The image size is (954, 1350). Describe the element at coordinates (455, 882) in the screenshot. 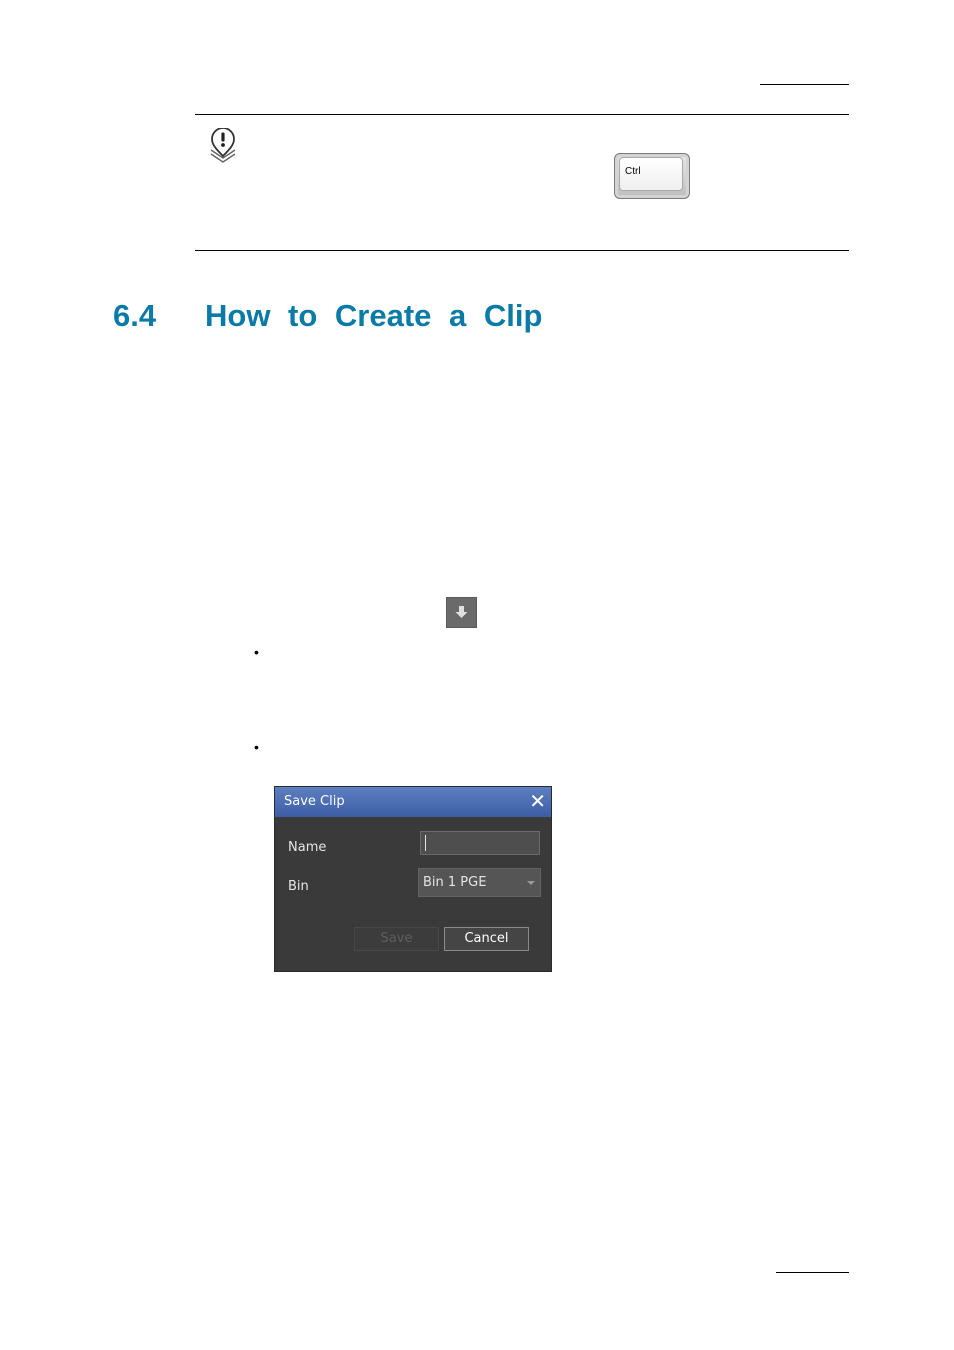

I see `bin-selected-value: Bin 1 PGE` at that location.